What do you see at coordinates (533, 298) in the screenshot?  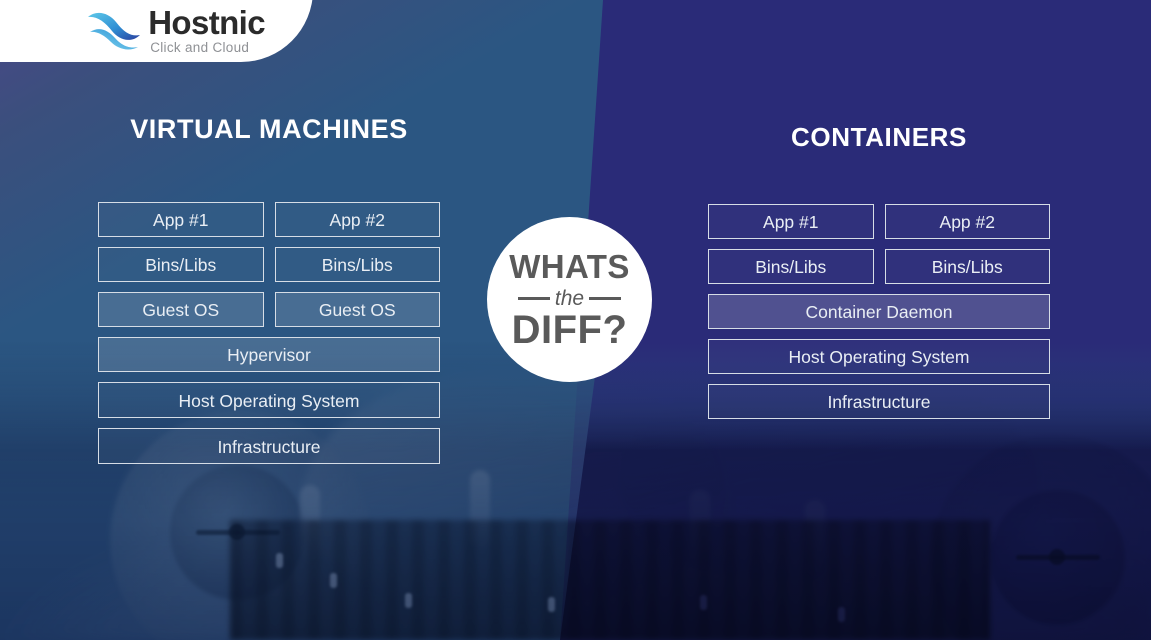 I see `badge-rule-left` at bounding box center [533, 298].